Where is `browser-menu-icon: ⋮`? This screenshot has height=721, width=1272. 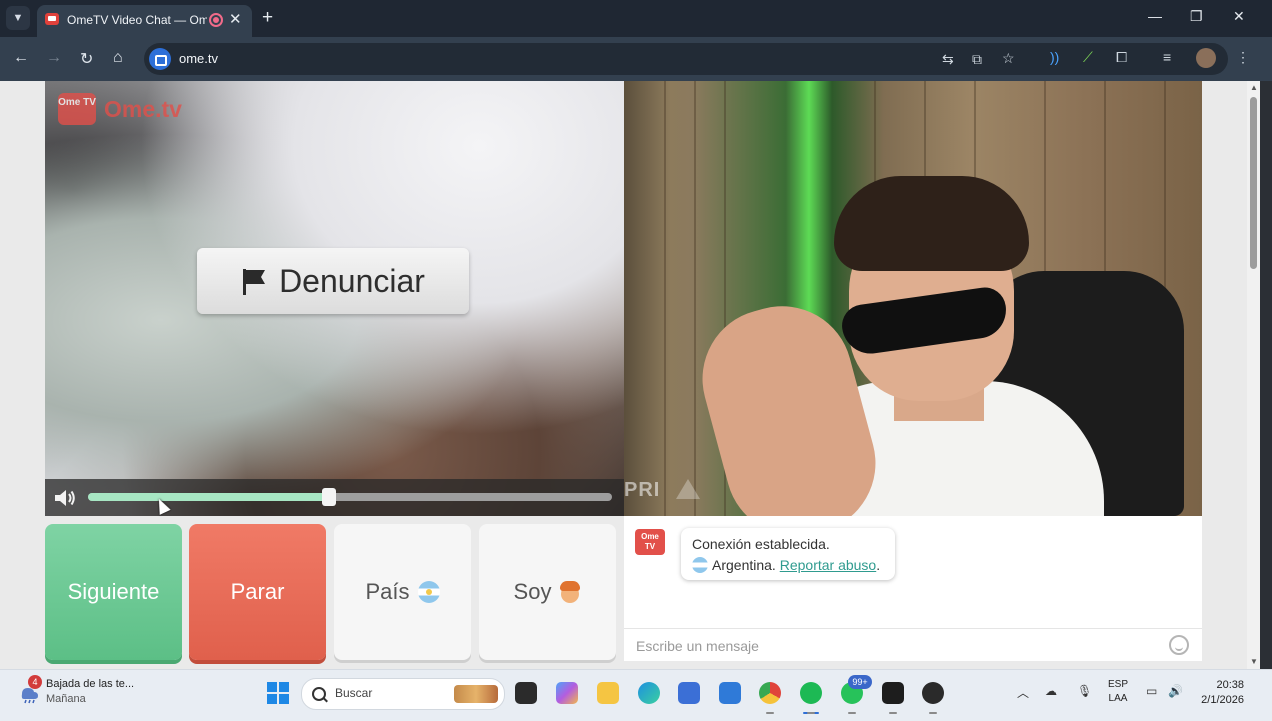 browser-menu-icon: ⋮ is located at coordinates (1243, 57).